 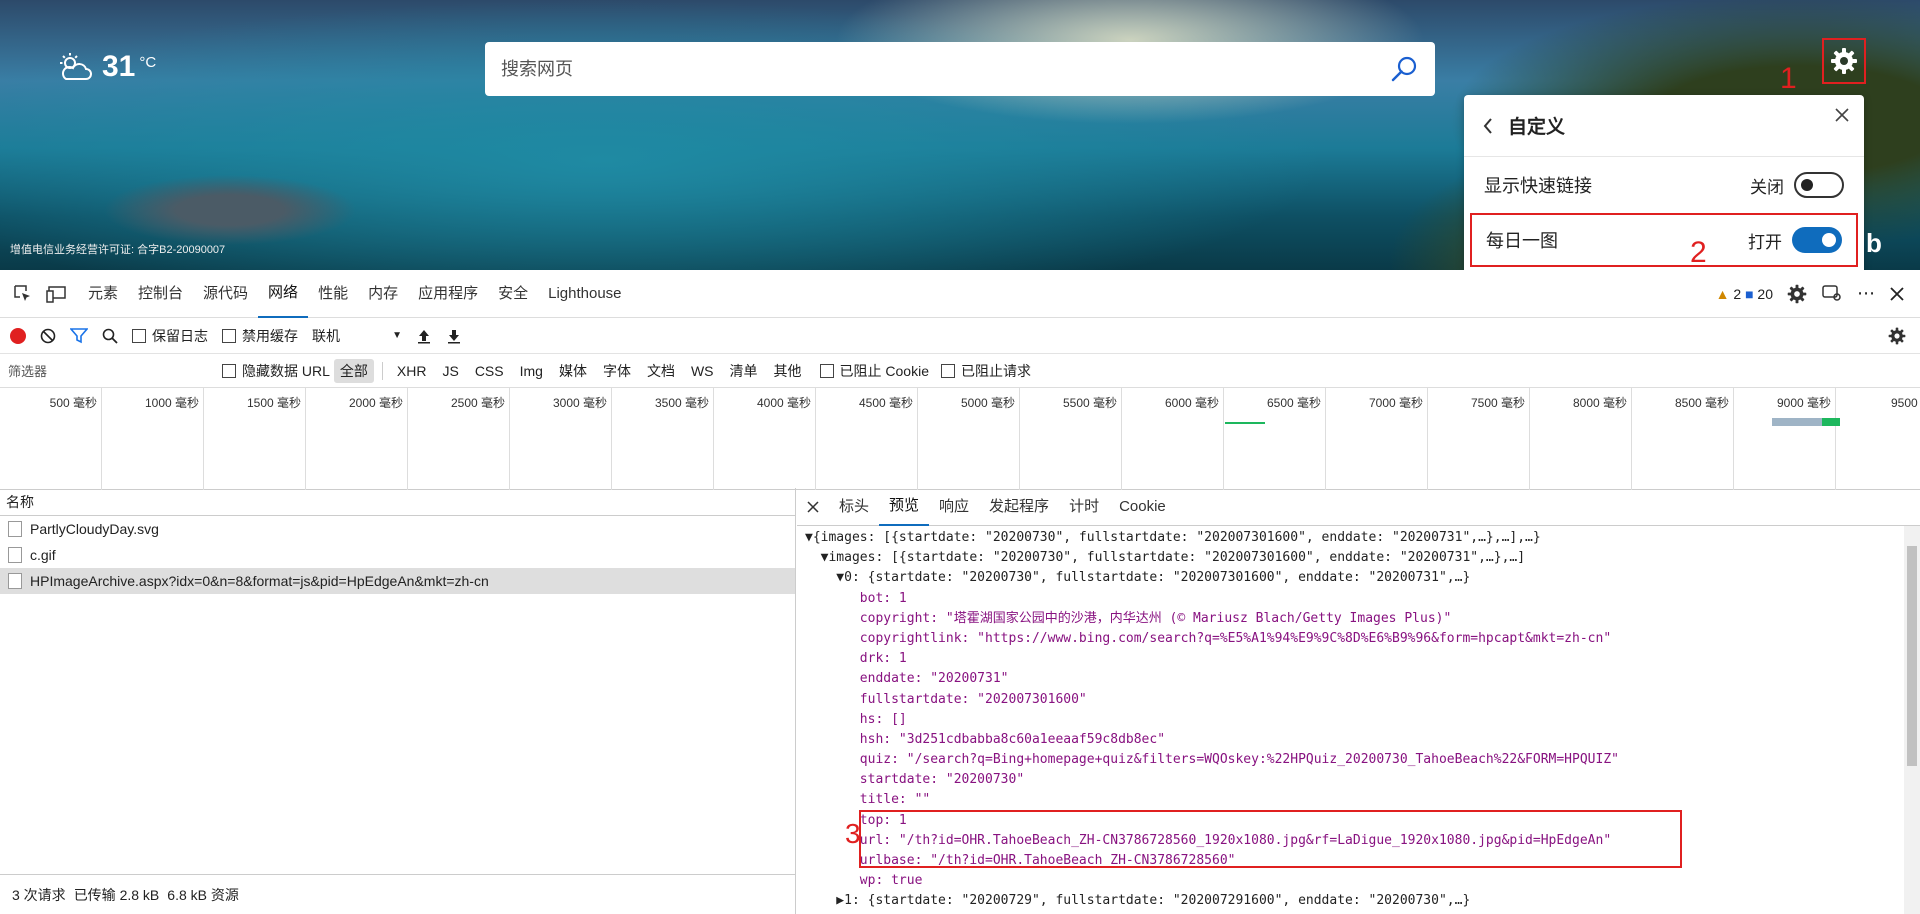 What do you see at coordinates (103, 294) in the screenshot?
I see `tab-elements: 元素` at bounding box center [103, 294].